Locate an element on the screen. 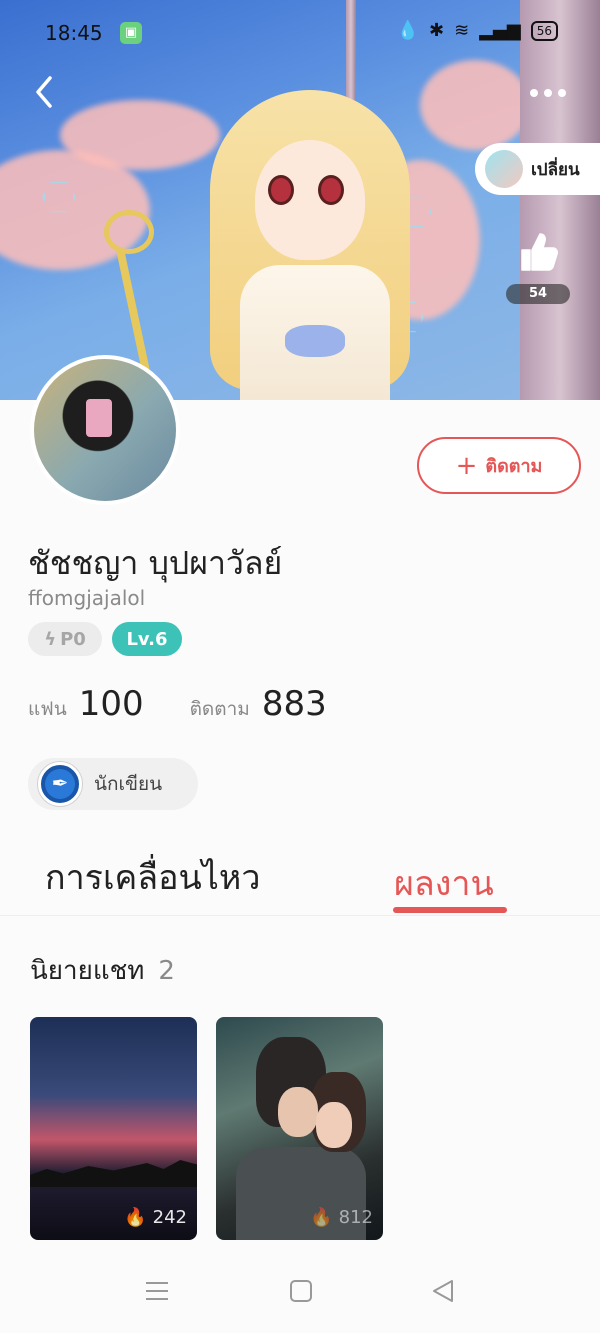 This screenshot has width=600, height=1333. story-card-list: 🔥 242 🔥 812 is located at coordinates (206, 1128).